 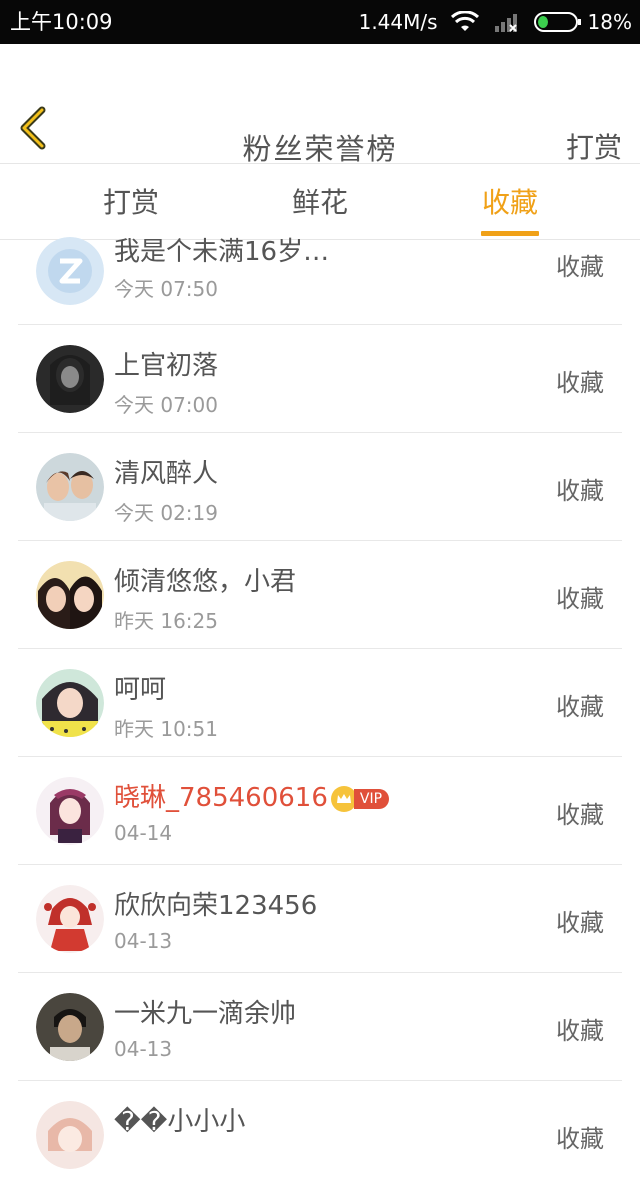 I want to click on user-name: 晓琳_785460616 VIP, so click(x=252, y=795).